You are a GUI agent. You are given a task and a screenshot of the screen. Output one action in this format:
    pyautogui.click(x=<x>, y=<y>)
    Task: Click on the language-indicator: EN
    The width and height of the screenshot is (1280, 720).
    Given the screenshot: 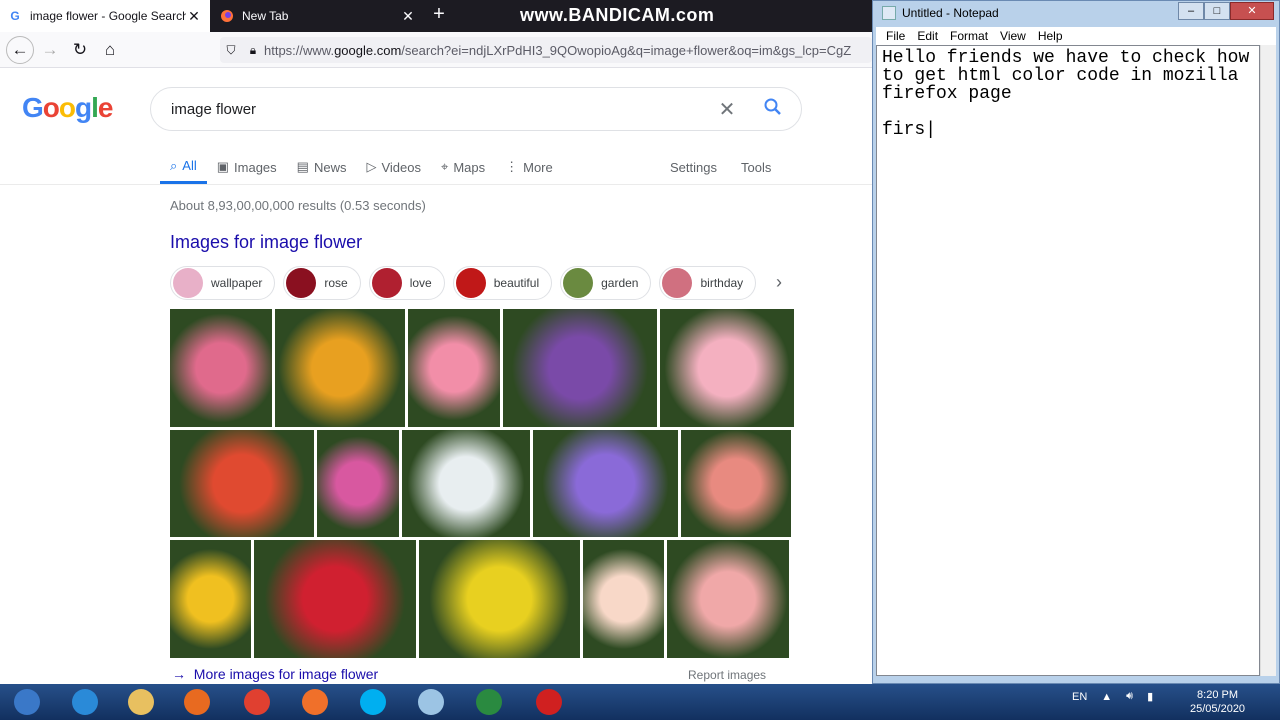 What is the action you would take?
    pyautogui.click(x=1079, y=697)
    